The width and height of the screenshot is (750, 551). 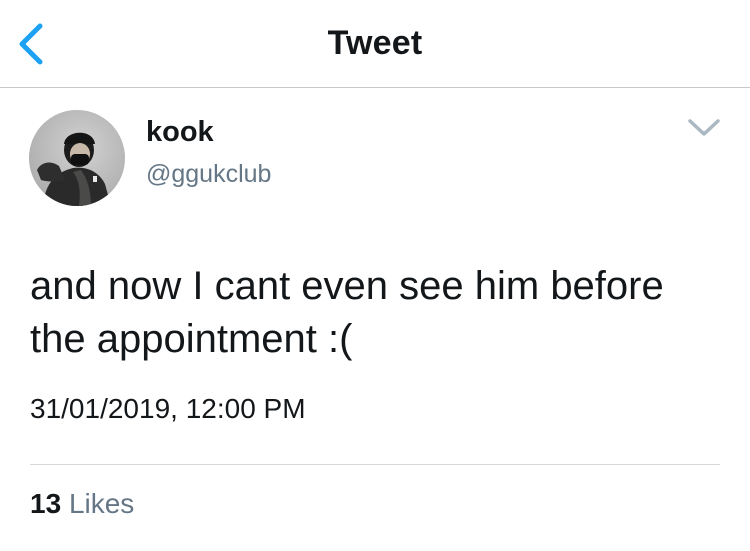 I want to click on likes-label: Likes, so click(x=101, y=503).